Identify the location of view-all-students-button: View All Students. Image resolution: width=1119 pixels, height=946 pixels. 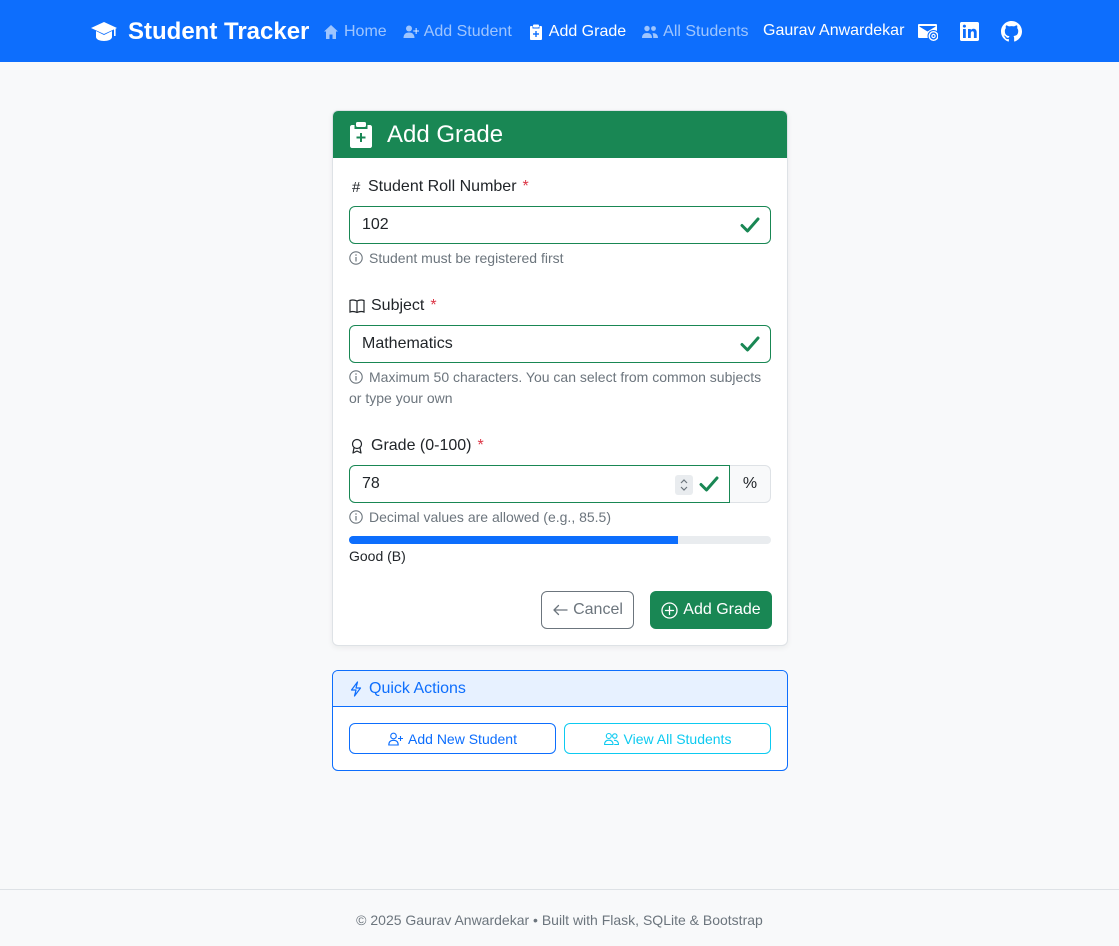
(667, 738).